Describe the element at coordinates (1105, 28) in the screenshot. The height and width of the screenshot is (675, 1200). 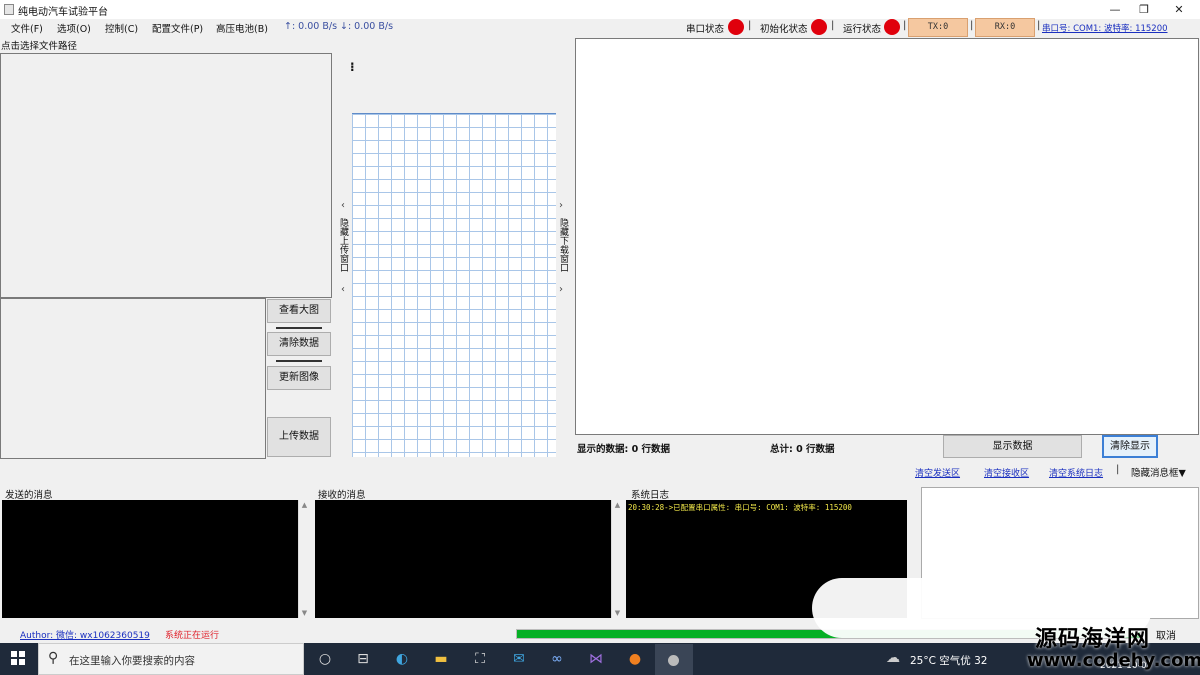
I see `port-info-link: 串口号: COM1: 波特率: 115200` at that location.